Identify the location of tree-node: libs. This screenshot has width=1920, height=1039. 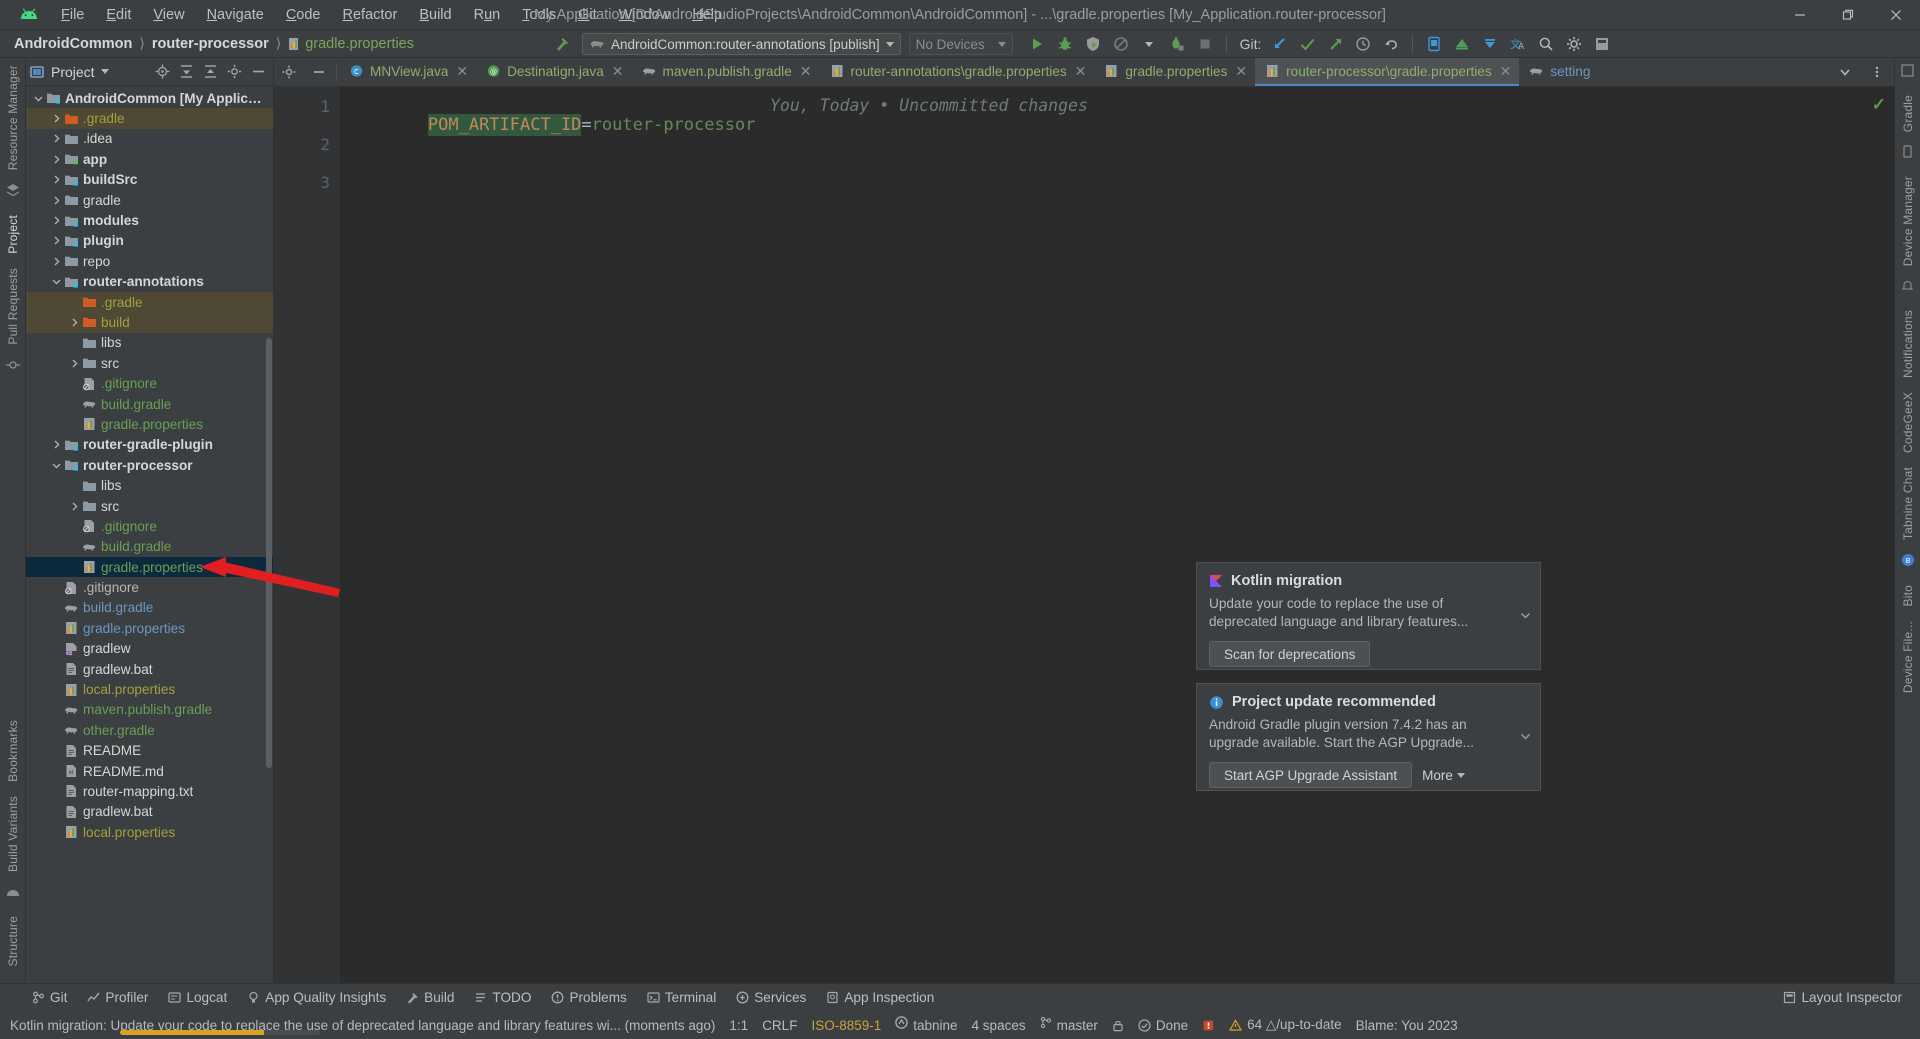
(149, 485).